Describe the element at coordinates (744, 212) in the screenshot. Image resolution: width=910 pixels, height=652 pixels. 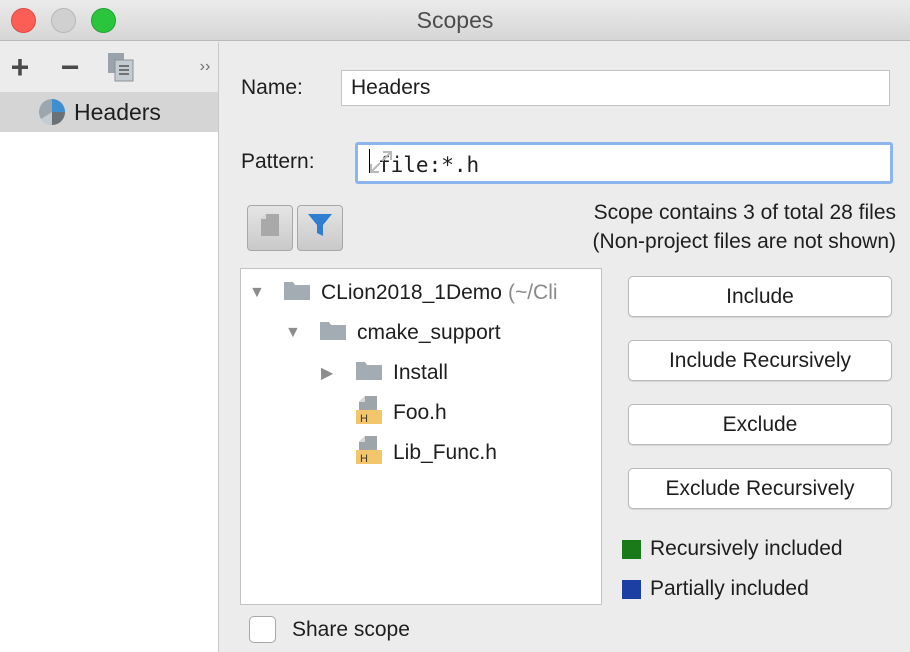
I see `scope-count-text: Scope contains 3 of total 28 files` at that location.